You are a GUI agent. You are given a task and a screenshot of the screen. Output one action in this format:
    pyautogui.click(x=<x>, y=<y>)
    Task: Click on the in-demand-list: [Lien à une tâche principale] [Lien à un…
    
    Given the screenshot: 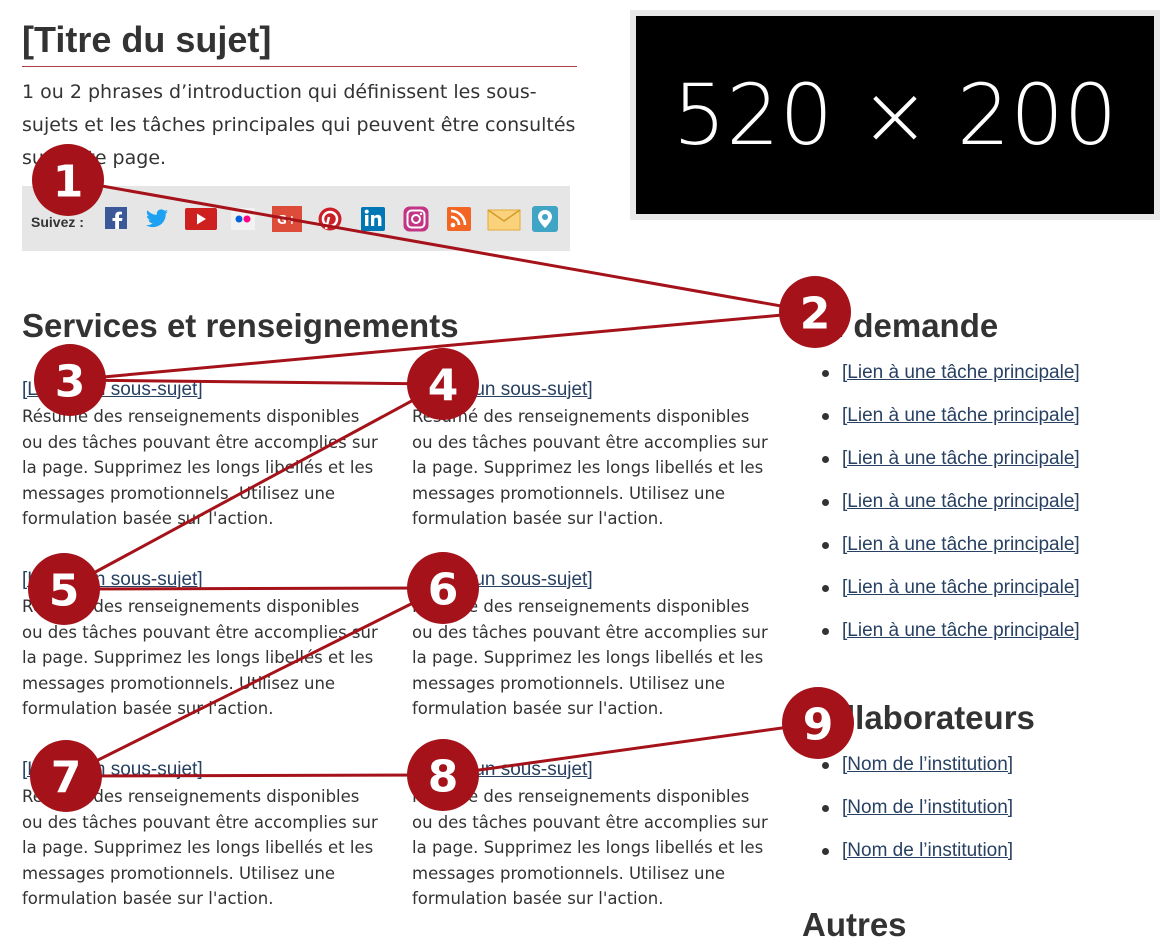 What is the action you would take?
    pyautogui.click(x=949, y=508)
    